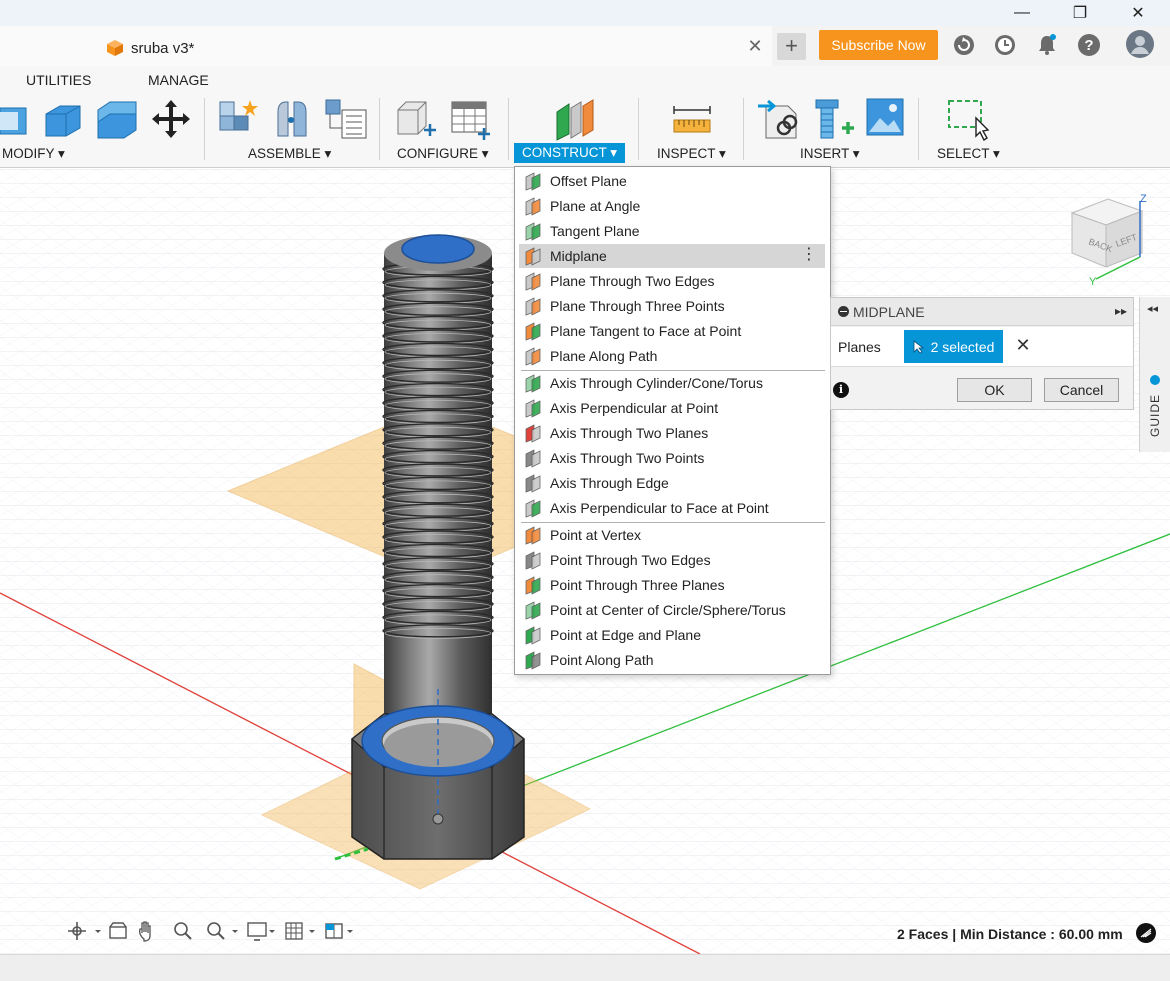 Image resolution: width=1170 pixels, height=981 pixels. What do you see at coordinates (1047, 45) in the screenshot?
I see `notifications-bell-icon` at bounding box center [1047, 45].